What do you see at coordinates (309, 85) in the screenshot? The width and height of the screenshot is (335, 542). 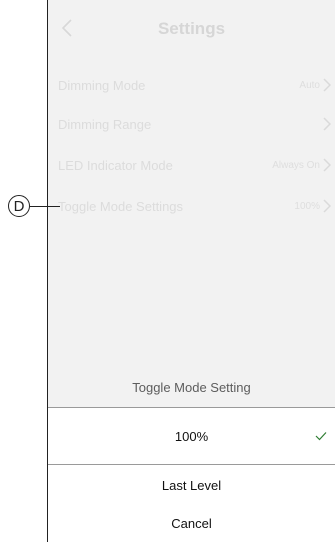 I see `row-value: Auto` at bounding box center [309, 85].